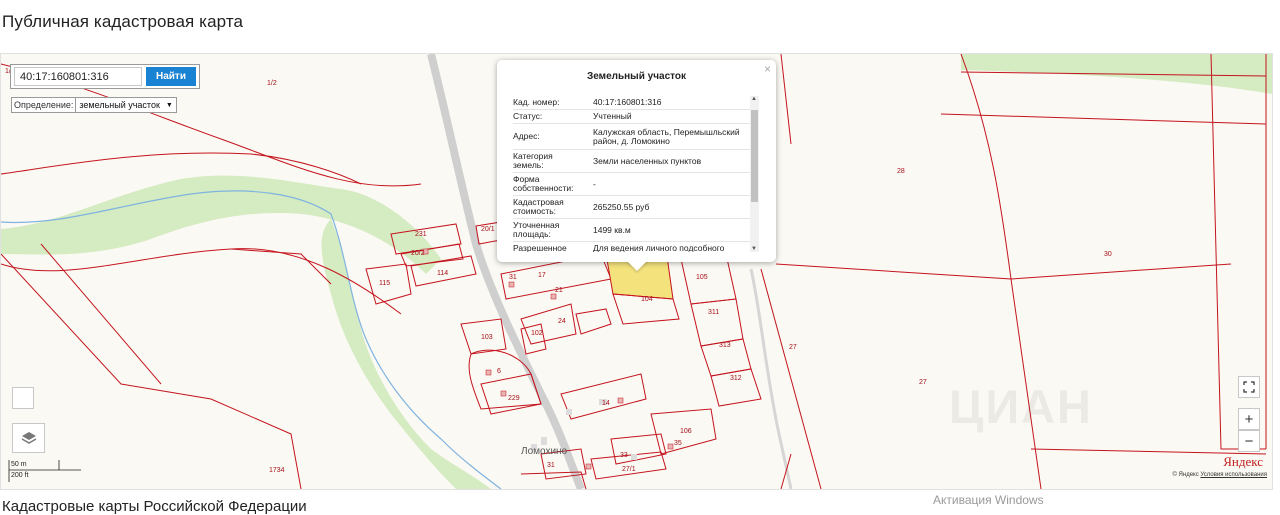 Image resolution: width=1280 pixels, height=515 pixels. What do you see at coordinates (277, 470) in the screenshot?
I see `parcel-label: 1734` at bounding box center [277, 470].